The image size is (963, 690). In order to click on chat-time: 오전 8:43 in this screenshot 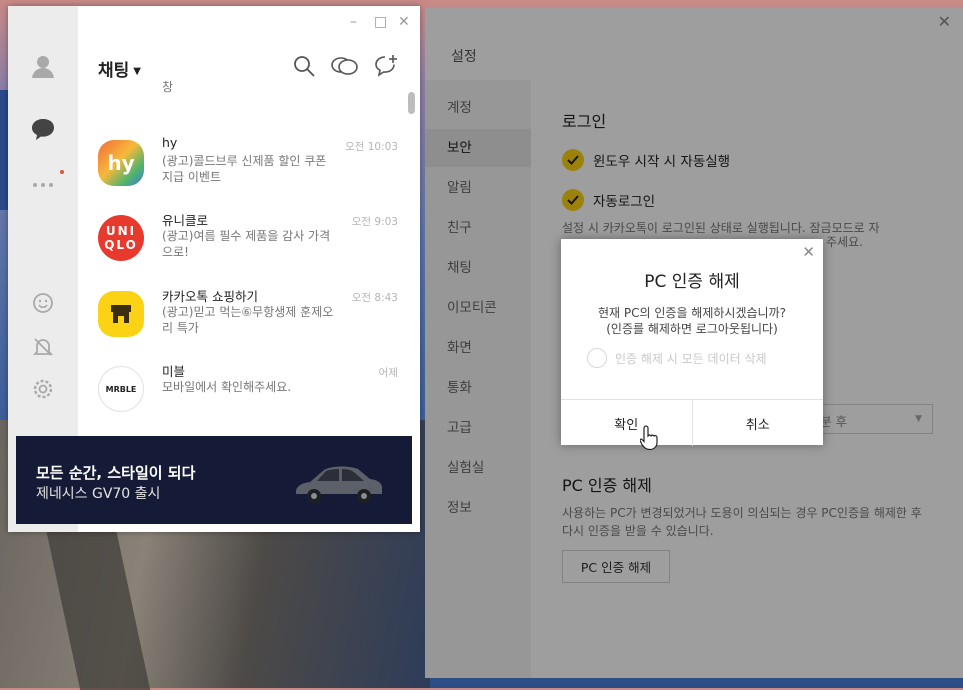, I will do `click(374, 298)`.